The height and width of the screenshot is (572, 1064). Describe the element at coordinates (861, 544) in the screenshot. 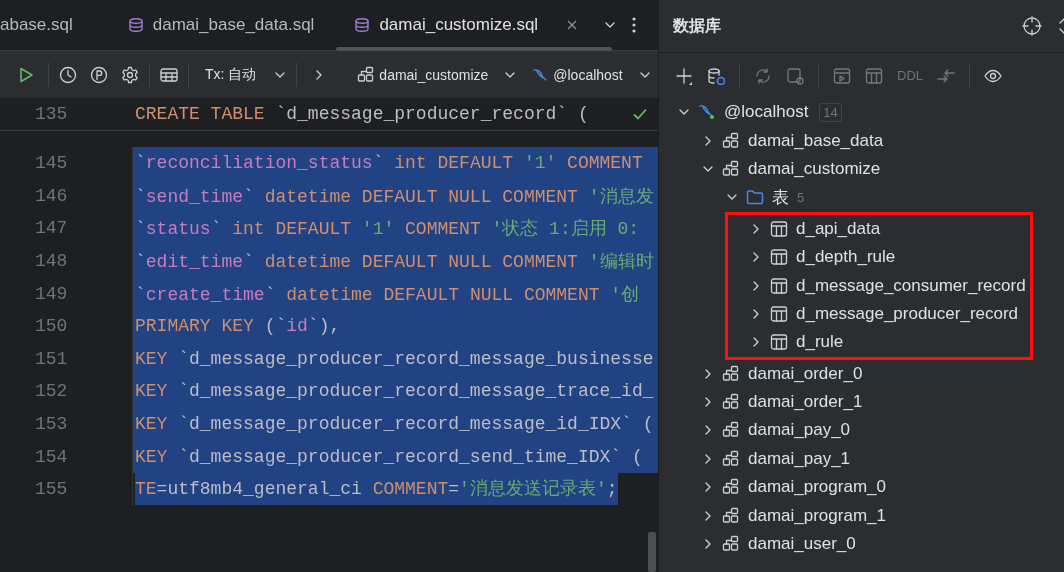

I see `tree-item: damai_user_0` at that location.